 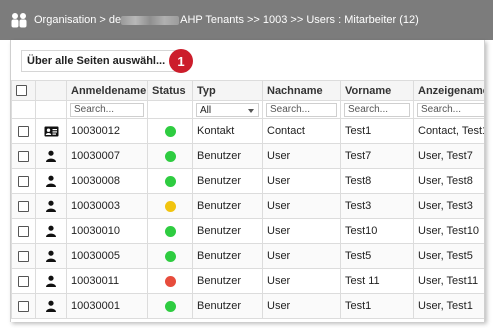 I want to click on cell-displayname: User, Test3, so click(x=448, y=206).